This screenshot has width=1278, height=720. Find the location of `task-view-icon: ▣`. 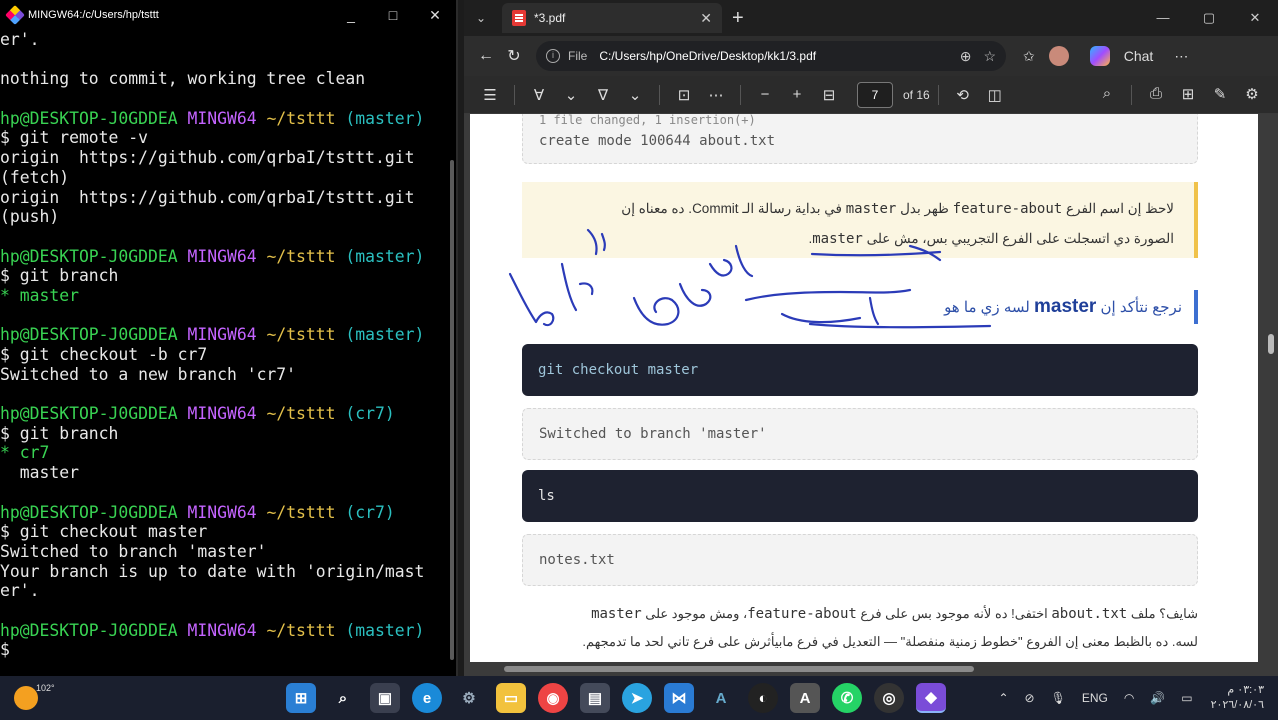

task-view-icon: ▣ is located at coordinates (385, 698).